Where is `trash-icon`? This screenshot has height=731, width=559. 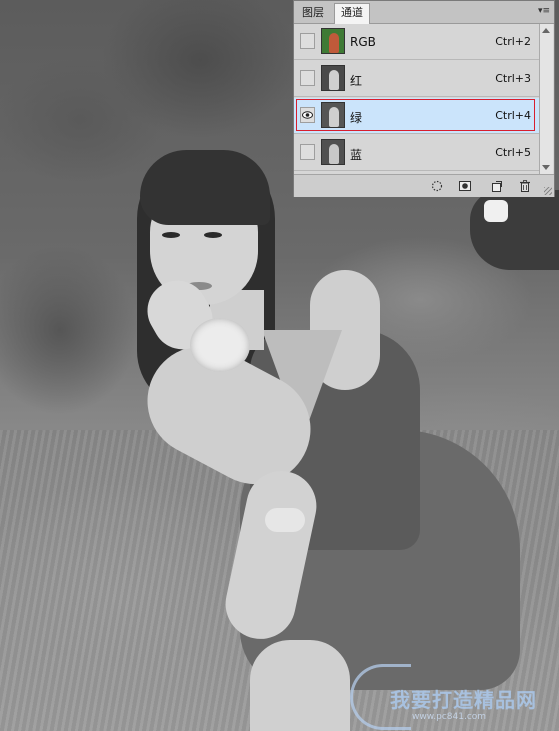
trash-icon is located at coordinates (525, 186).